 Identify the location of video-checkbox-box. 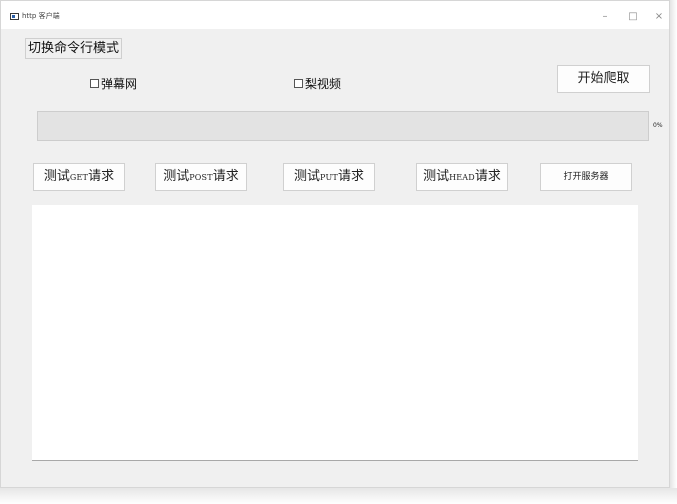
(298, 83).